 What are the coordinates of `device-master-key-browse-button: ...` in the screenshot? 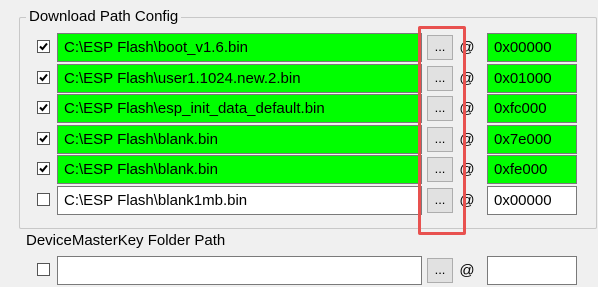 It's located at (440, 270).